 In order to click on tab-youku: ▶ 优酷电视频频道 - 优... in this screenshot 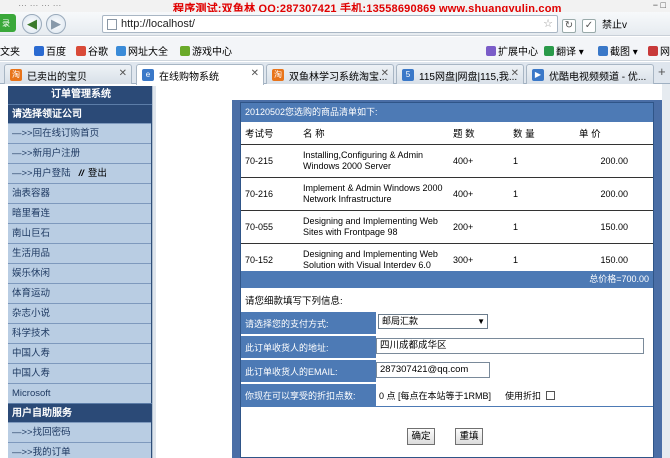, I will do `click(590, 74)`.